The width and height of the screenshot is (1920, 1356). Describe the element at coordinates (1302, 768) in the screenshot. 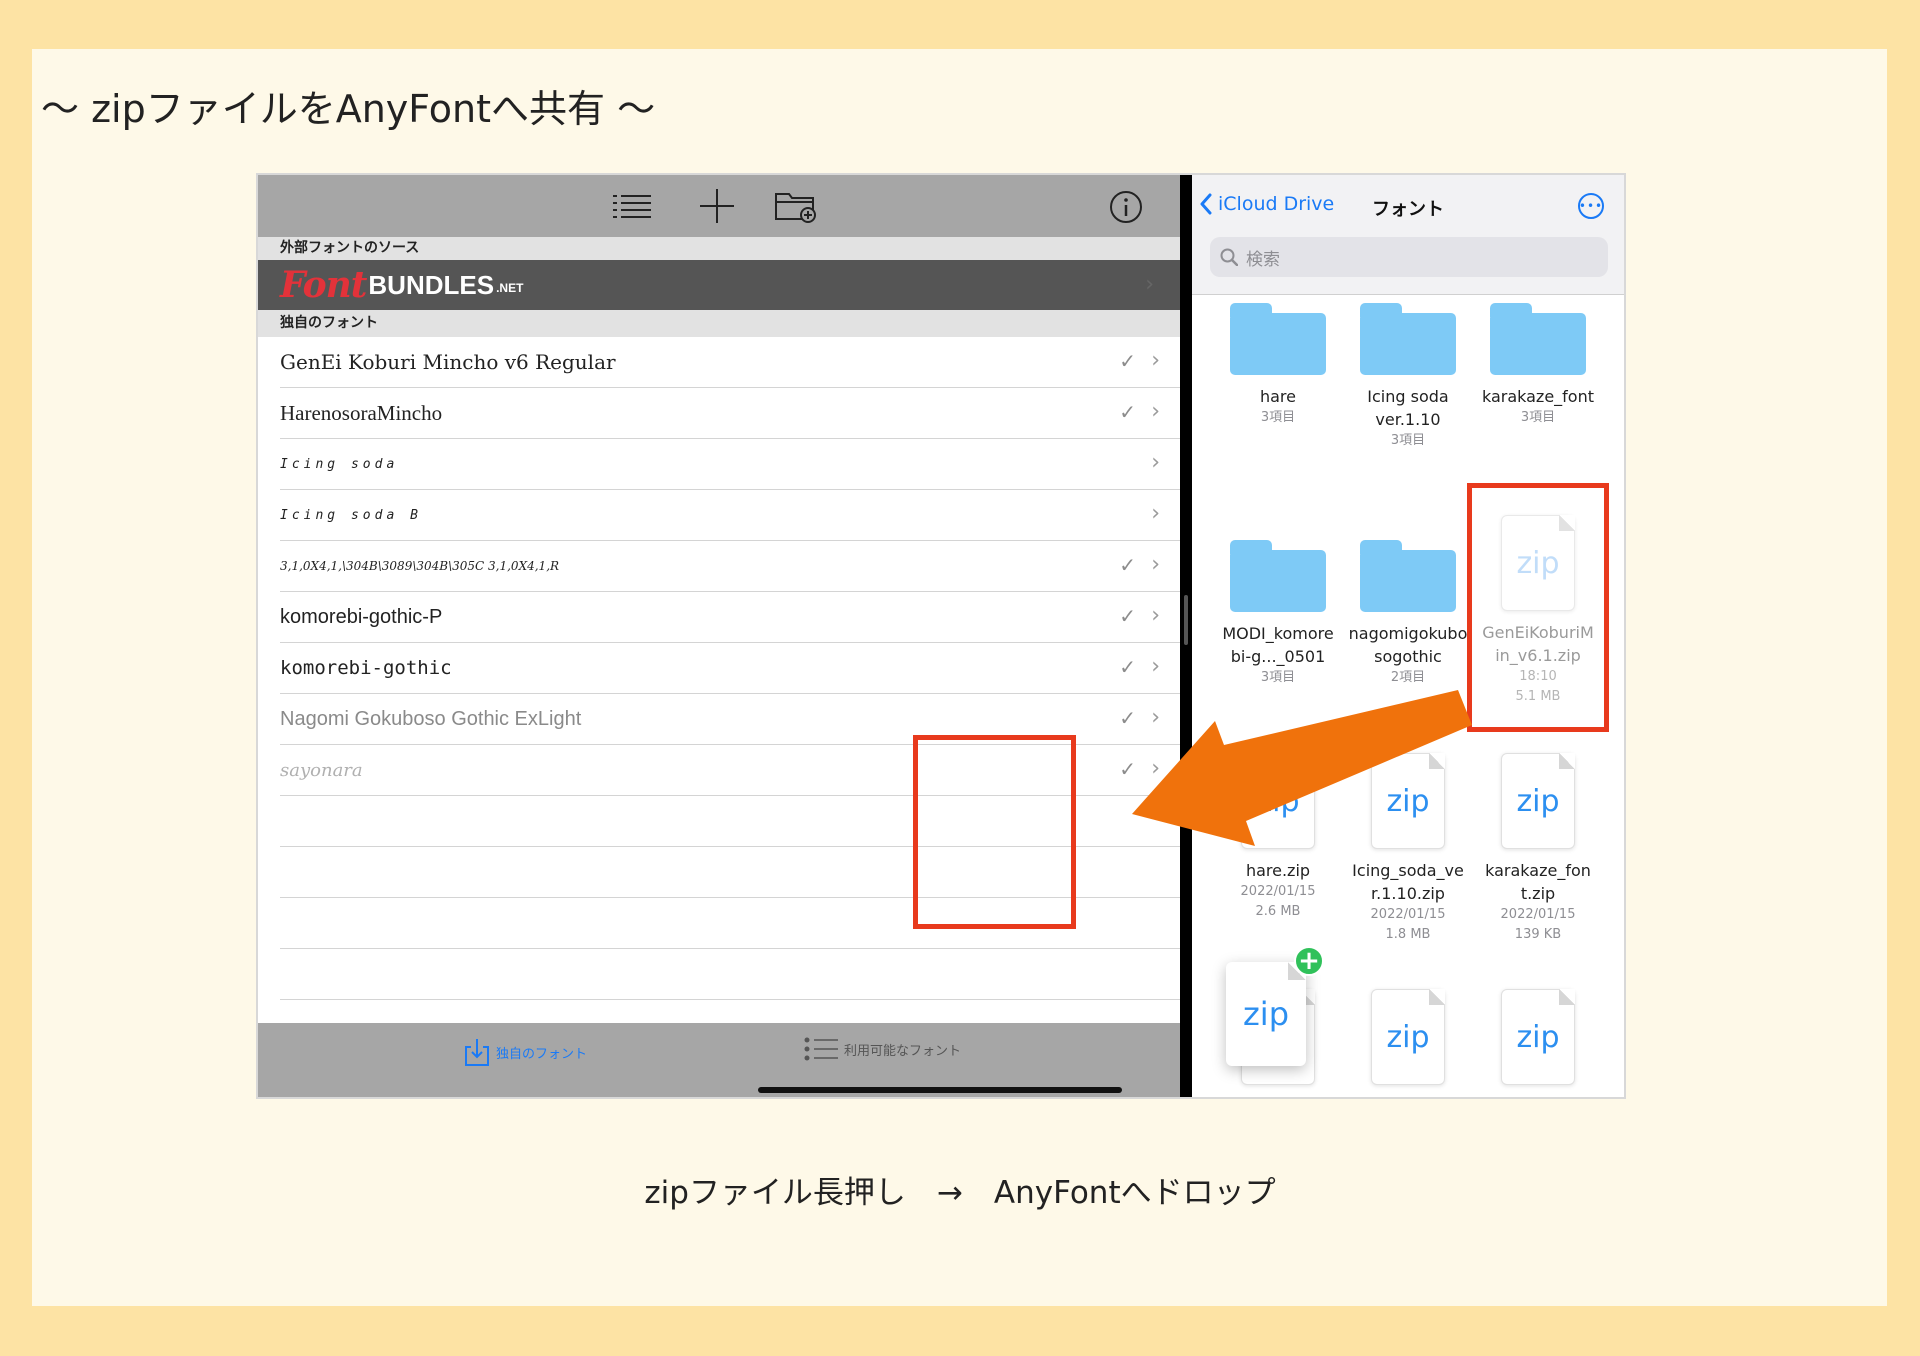

I see `drag-direction-arrow-icon` at that location.